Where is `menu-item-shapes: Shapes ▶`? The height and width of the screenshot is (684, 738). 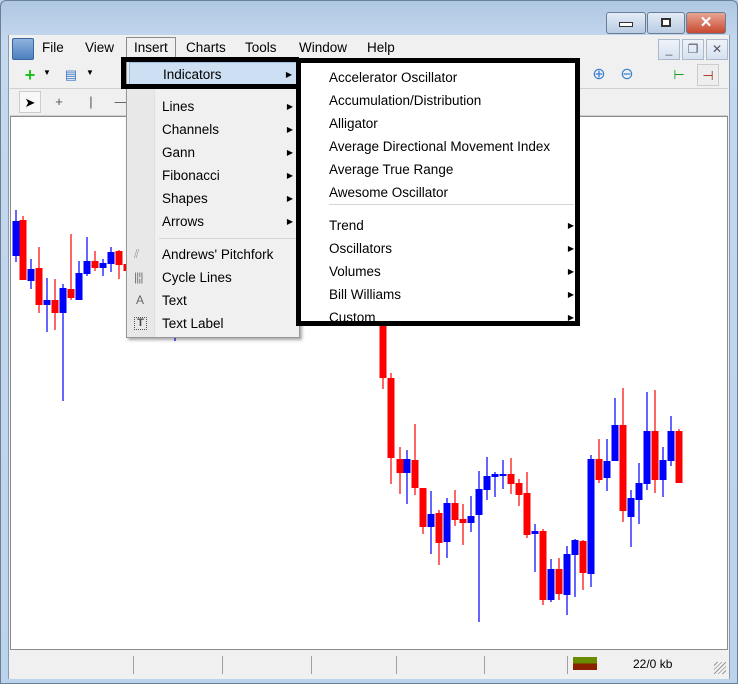
menu-item-shapes: Shapes ▶ is located at coordinates (214, 198).